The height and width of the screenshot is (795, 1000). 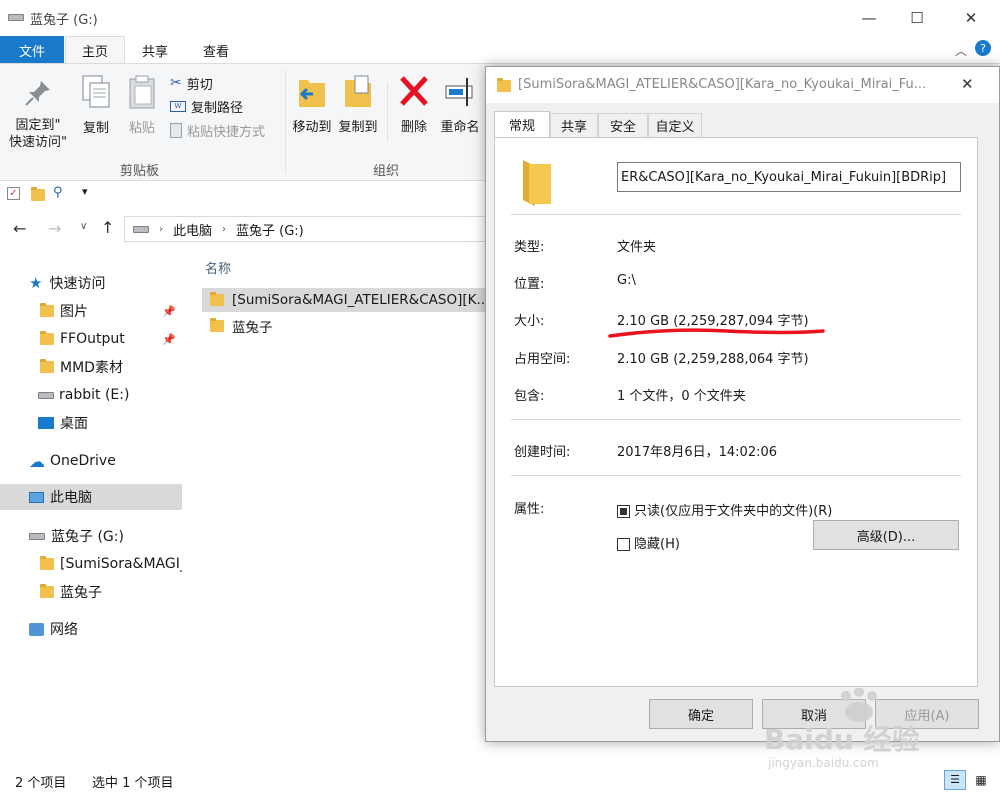 I want to click on close-button: ✕, so click(x=971, y=18).